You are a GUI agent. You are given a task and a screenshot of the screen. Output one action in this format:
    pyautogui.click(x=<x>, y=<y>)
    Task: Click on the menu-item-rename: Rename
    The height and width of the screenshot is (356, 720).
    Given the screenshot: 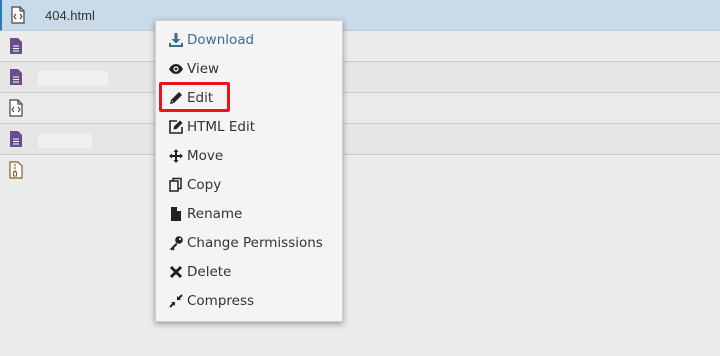 What is the action you would take?
    pyautogui.click(x=253, y=214)
    